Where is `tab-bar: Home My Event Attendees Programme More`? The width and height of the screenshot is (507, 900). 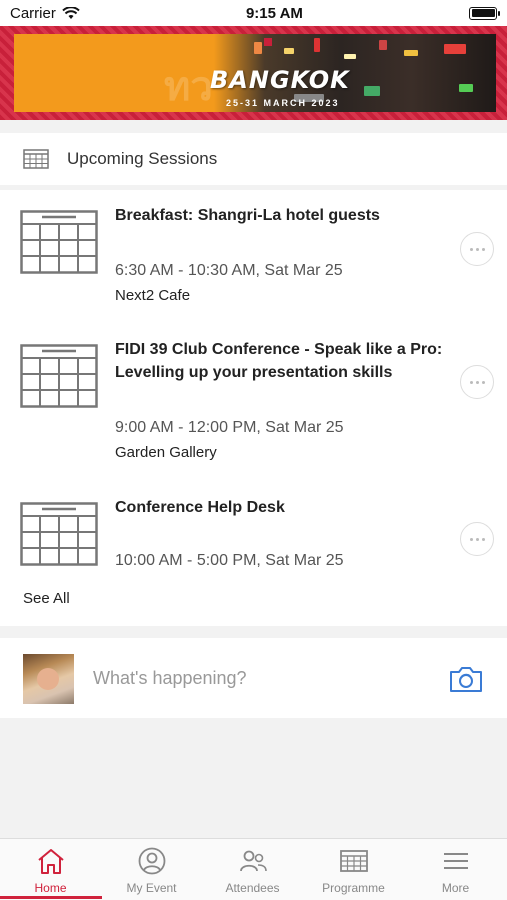 tab-bar: Home My Event Attendees Programme More is located at coordinates (253, 869).